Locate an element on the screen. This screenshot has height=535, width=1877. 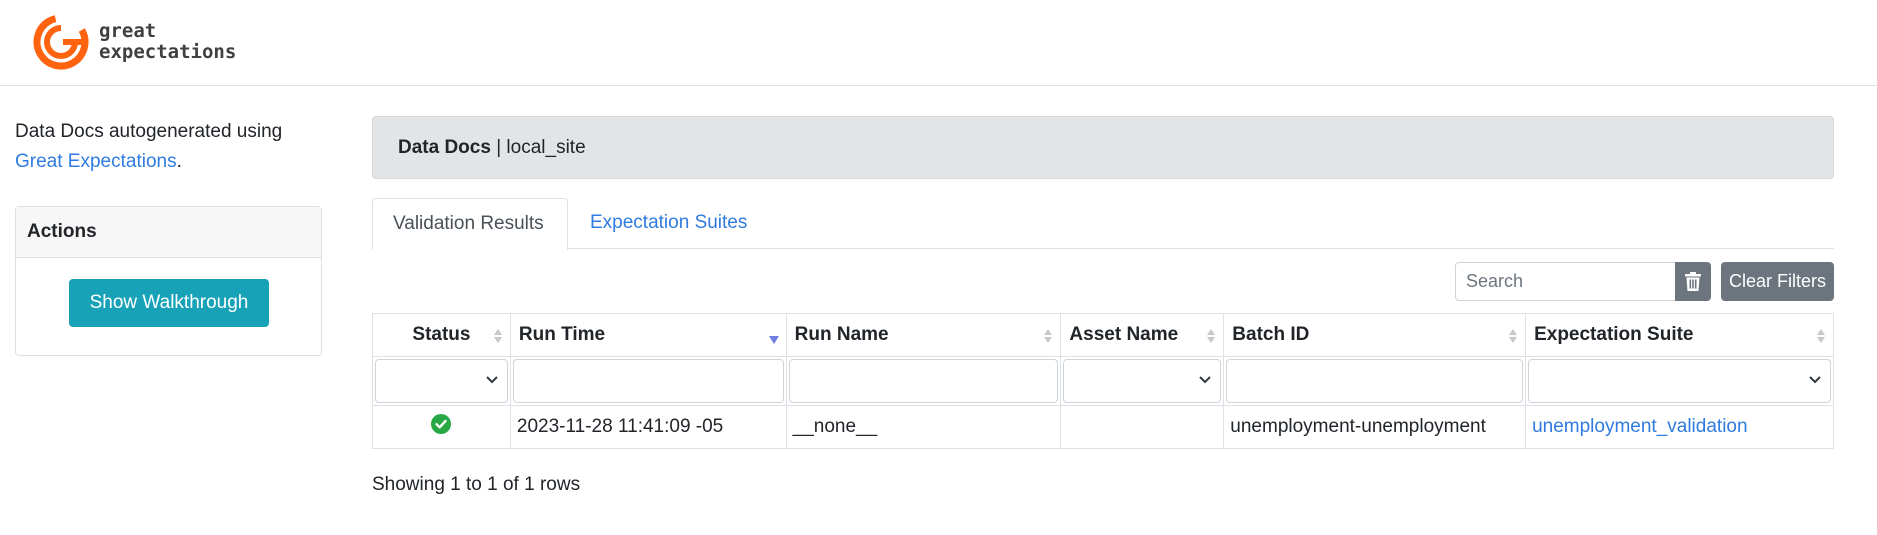
column-label: Batch ID is located at coordinates (1271, 334).